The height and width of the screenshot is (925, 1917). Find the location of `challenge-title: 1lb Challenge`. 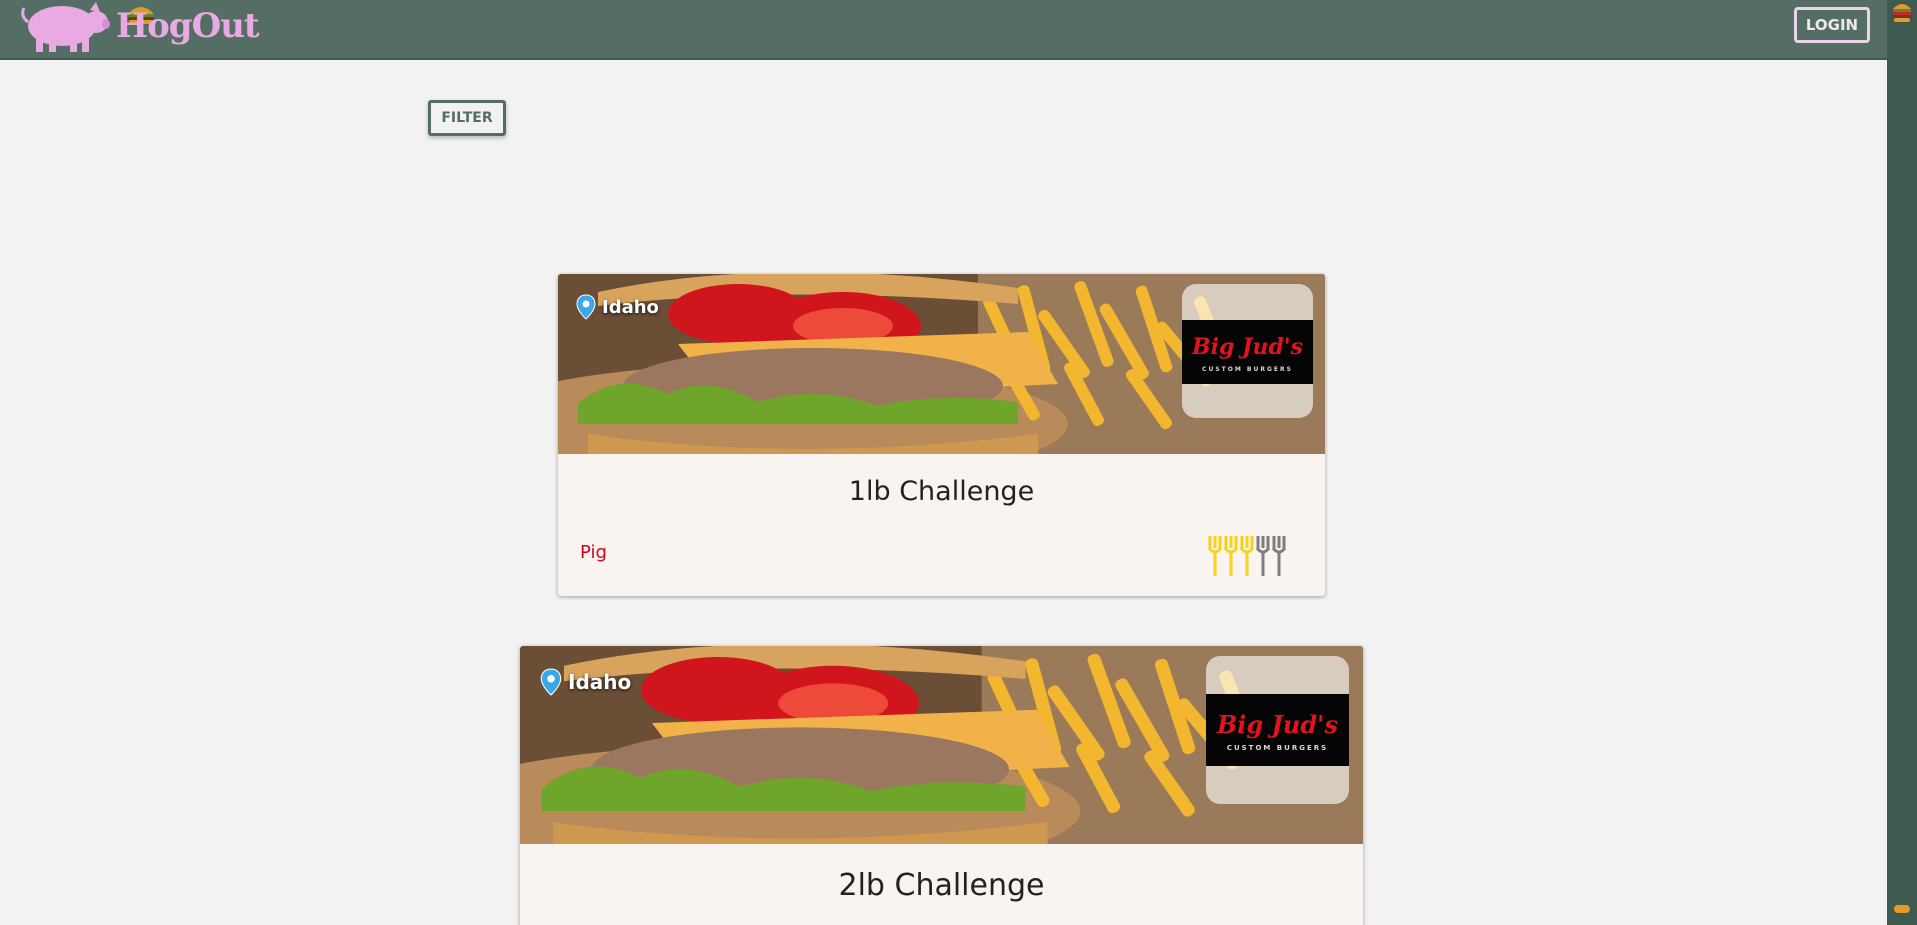

challenge-title: 1lb Challenge is located at coordinates (941, 491).